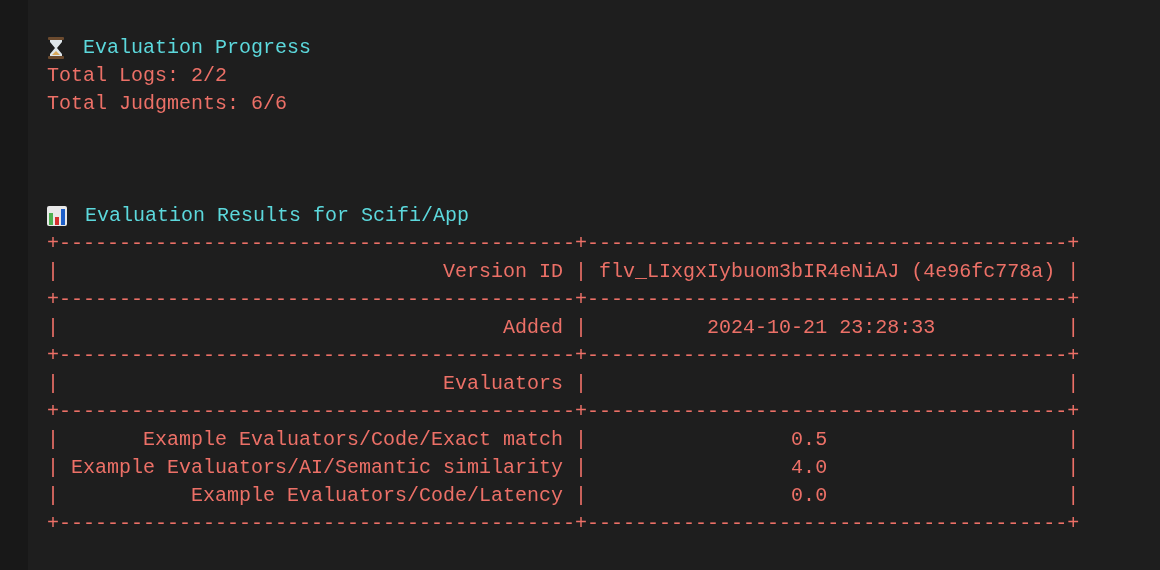 The height and width of the screenshot is (570, 1160). I want to click on ascii-table-line: | Example Evaluators/Code/Latency | 0.0 |, so click(563, 496).